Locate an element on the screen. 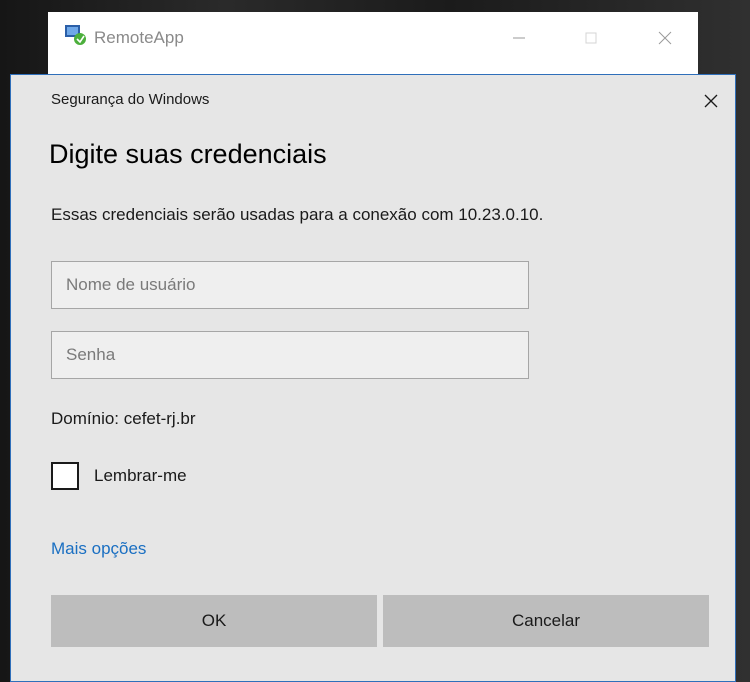 Image resolution: width=750 pixels, height=682 pixels. close-icon is located at coordinates (665, 38).